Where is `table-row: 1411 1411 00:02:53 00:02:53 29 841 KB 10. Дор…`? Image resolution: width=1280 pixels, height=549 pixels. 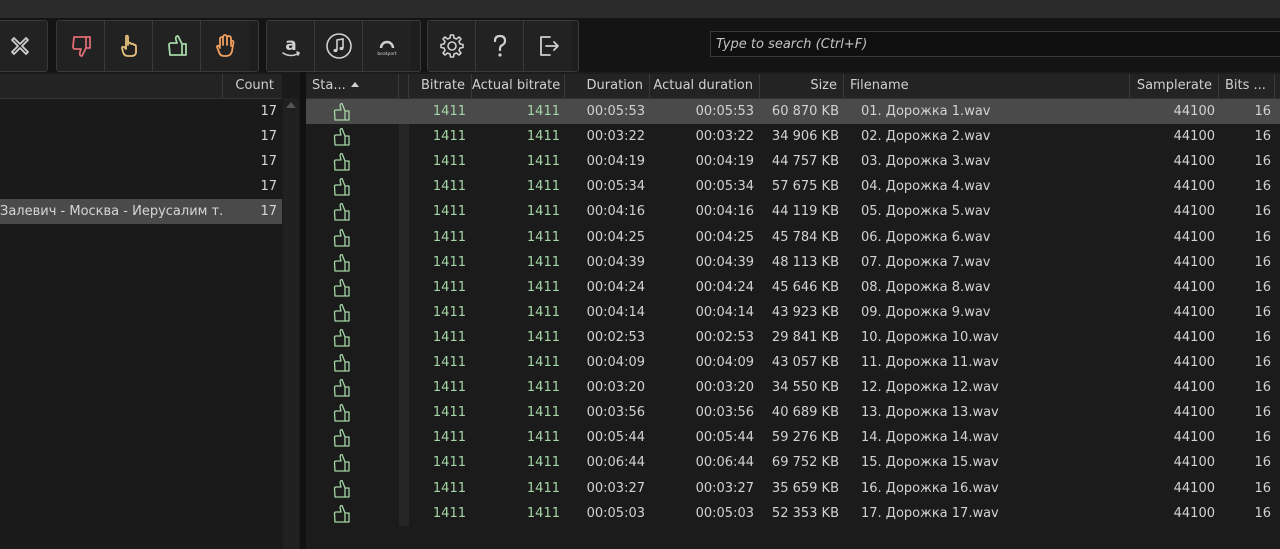 table-row: 1411 1411 00:02:53 00:02:53 29 841 KB 10. Дор… is located at coordinates (793, 337).